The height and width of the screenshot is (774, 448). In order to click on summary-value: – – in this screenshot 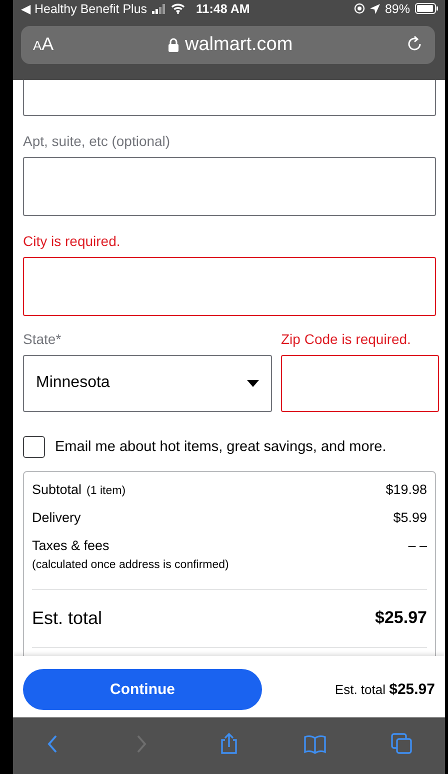, I will do `click(417, 545)`.